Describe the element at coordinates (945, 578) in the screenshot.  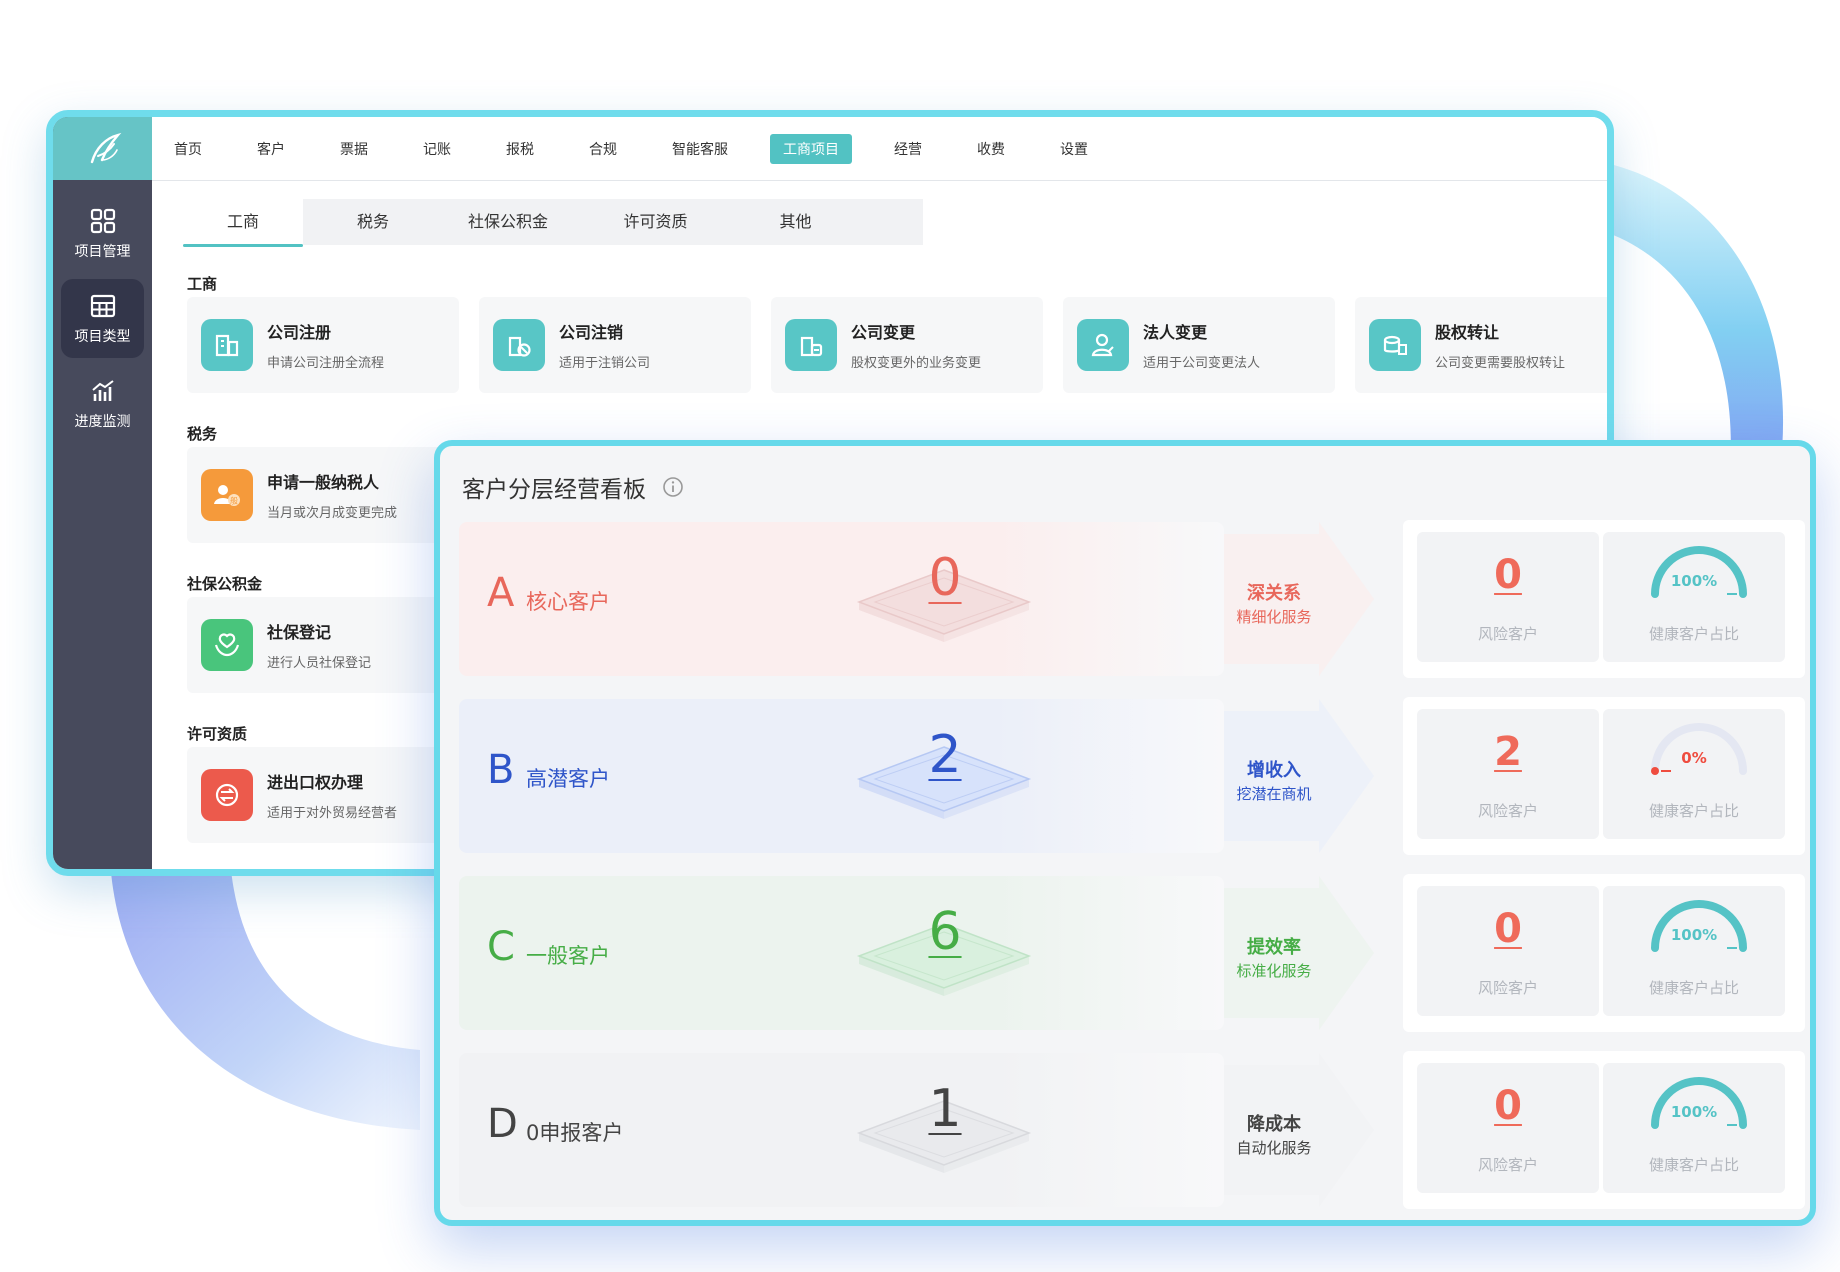
I see `segment-count: 0` at that location.